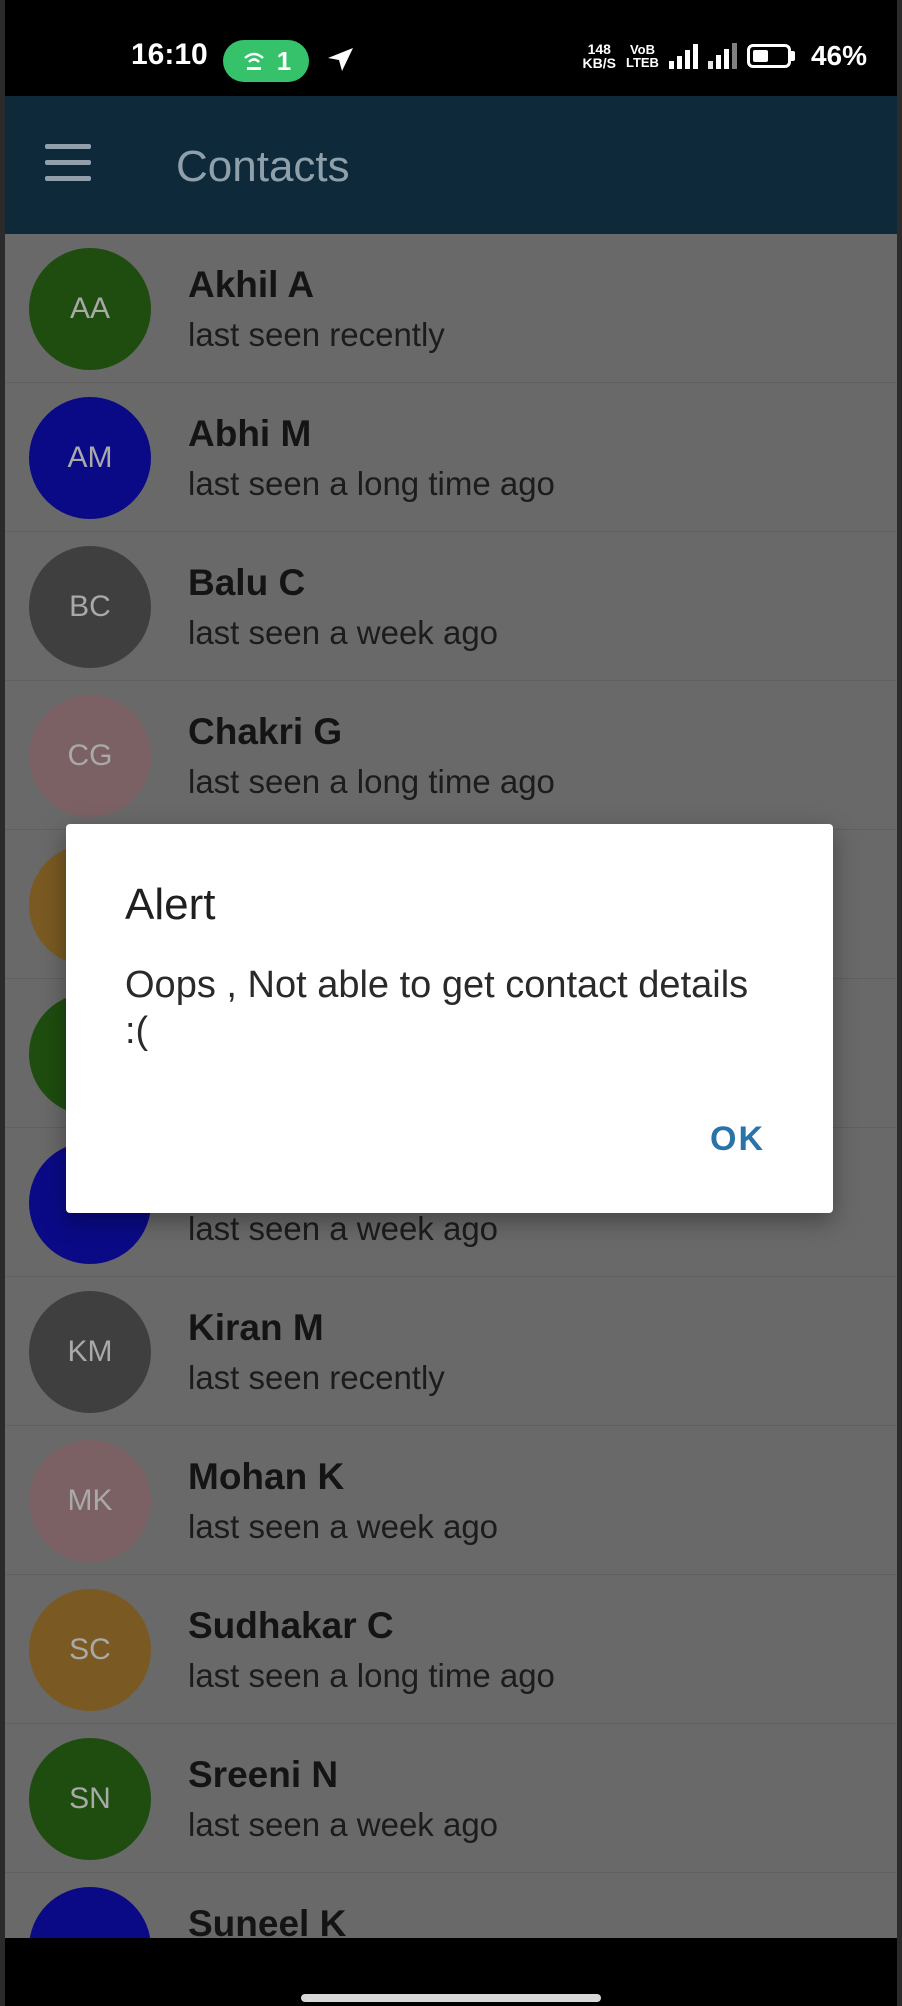  Describe the element at coordinates (683, 56) in the screenshot. I see `signal-1-icon` at that location.